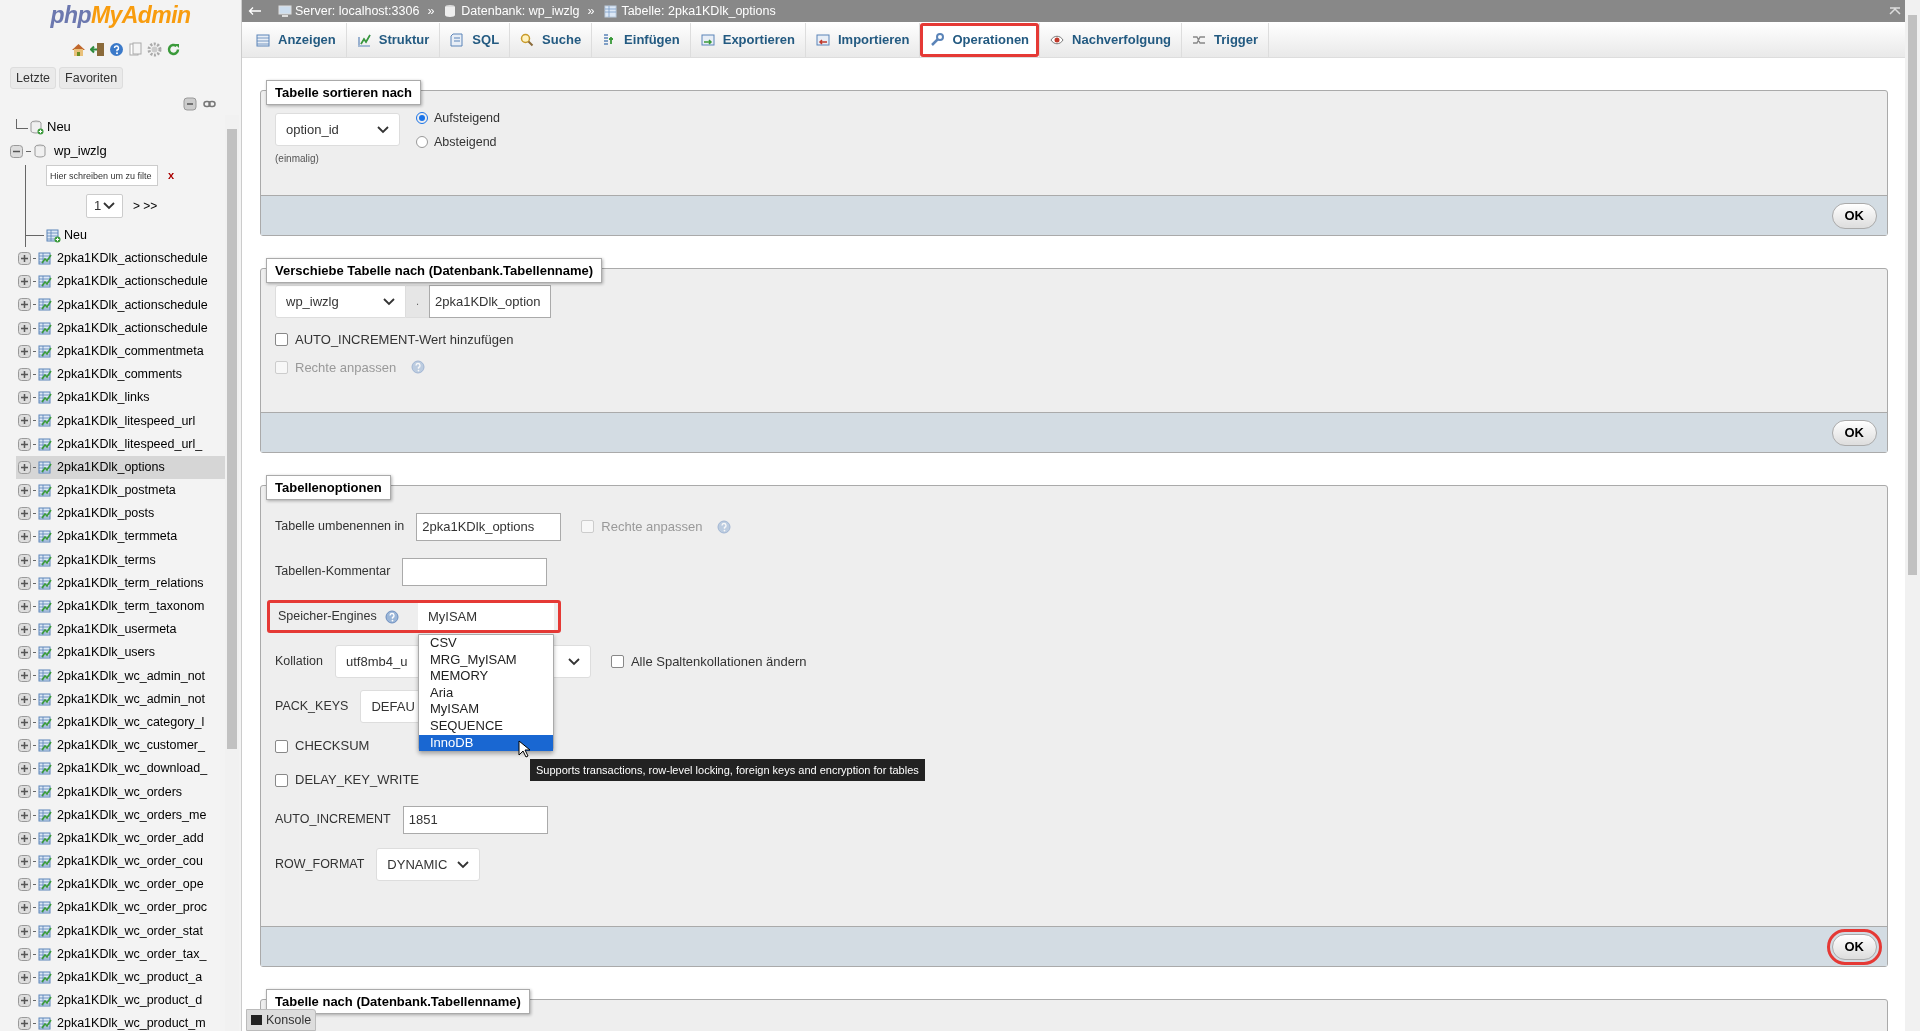  What do you see at coordinates (333, 820) in the screenshot?
I see `field-label: AUTO_INCREMENT` at bounding box center [333, 820].